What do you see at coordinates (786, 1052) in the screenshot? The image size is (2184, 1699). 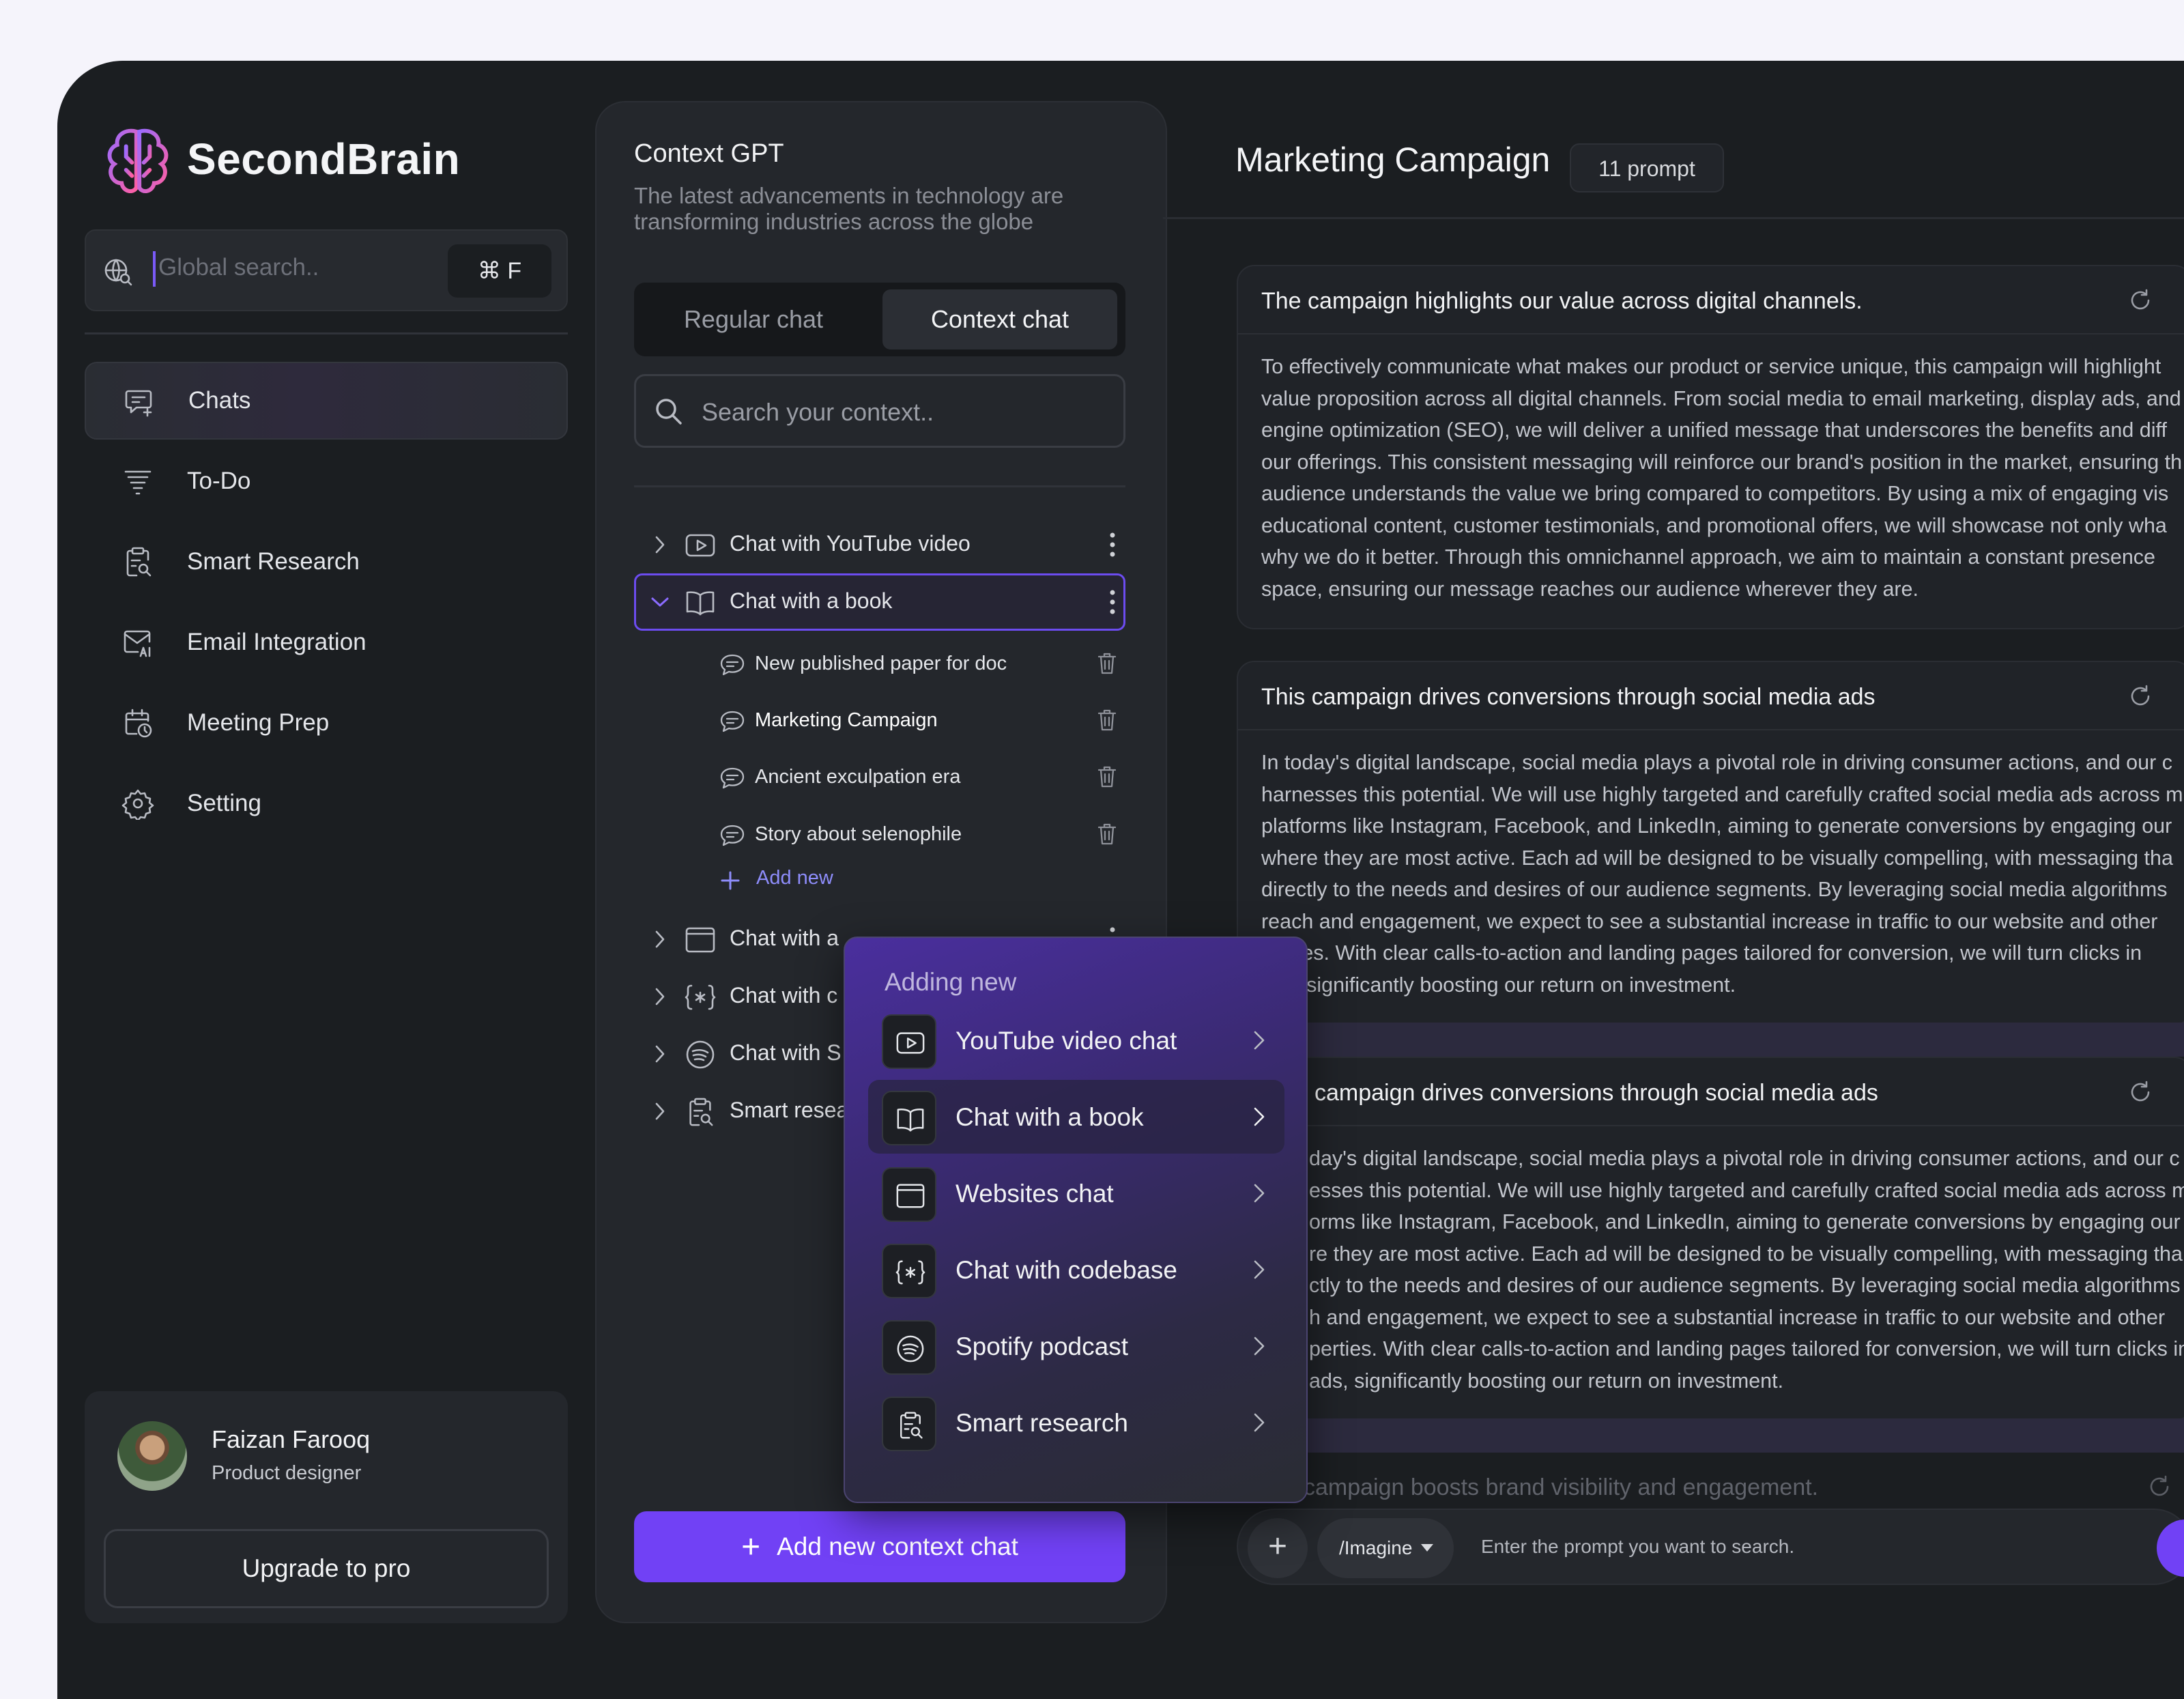 I see `tree-item-label: Chat with S` at bounding box center [786, 1052].